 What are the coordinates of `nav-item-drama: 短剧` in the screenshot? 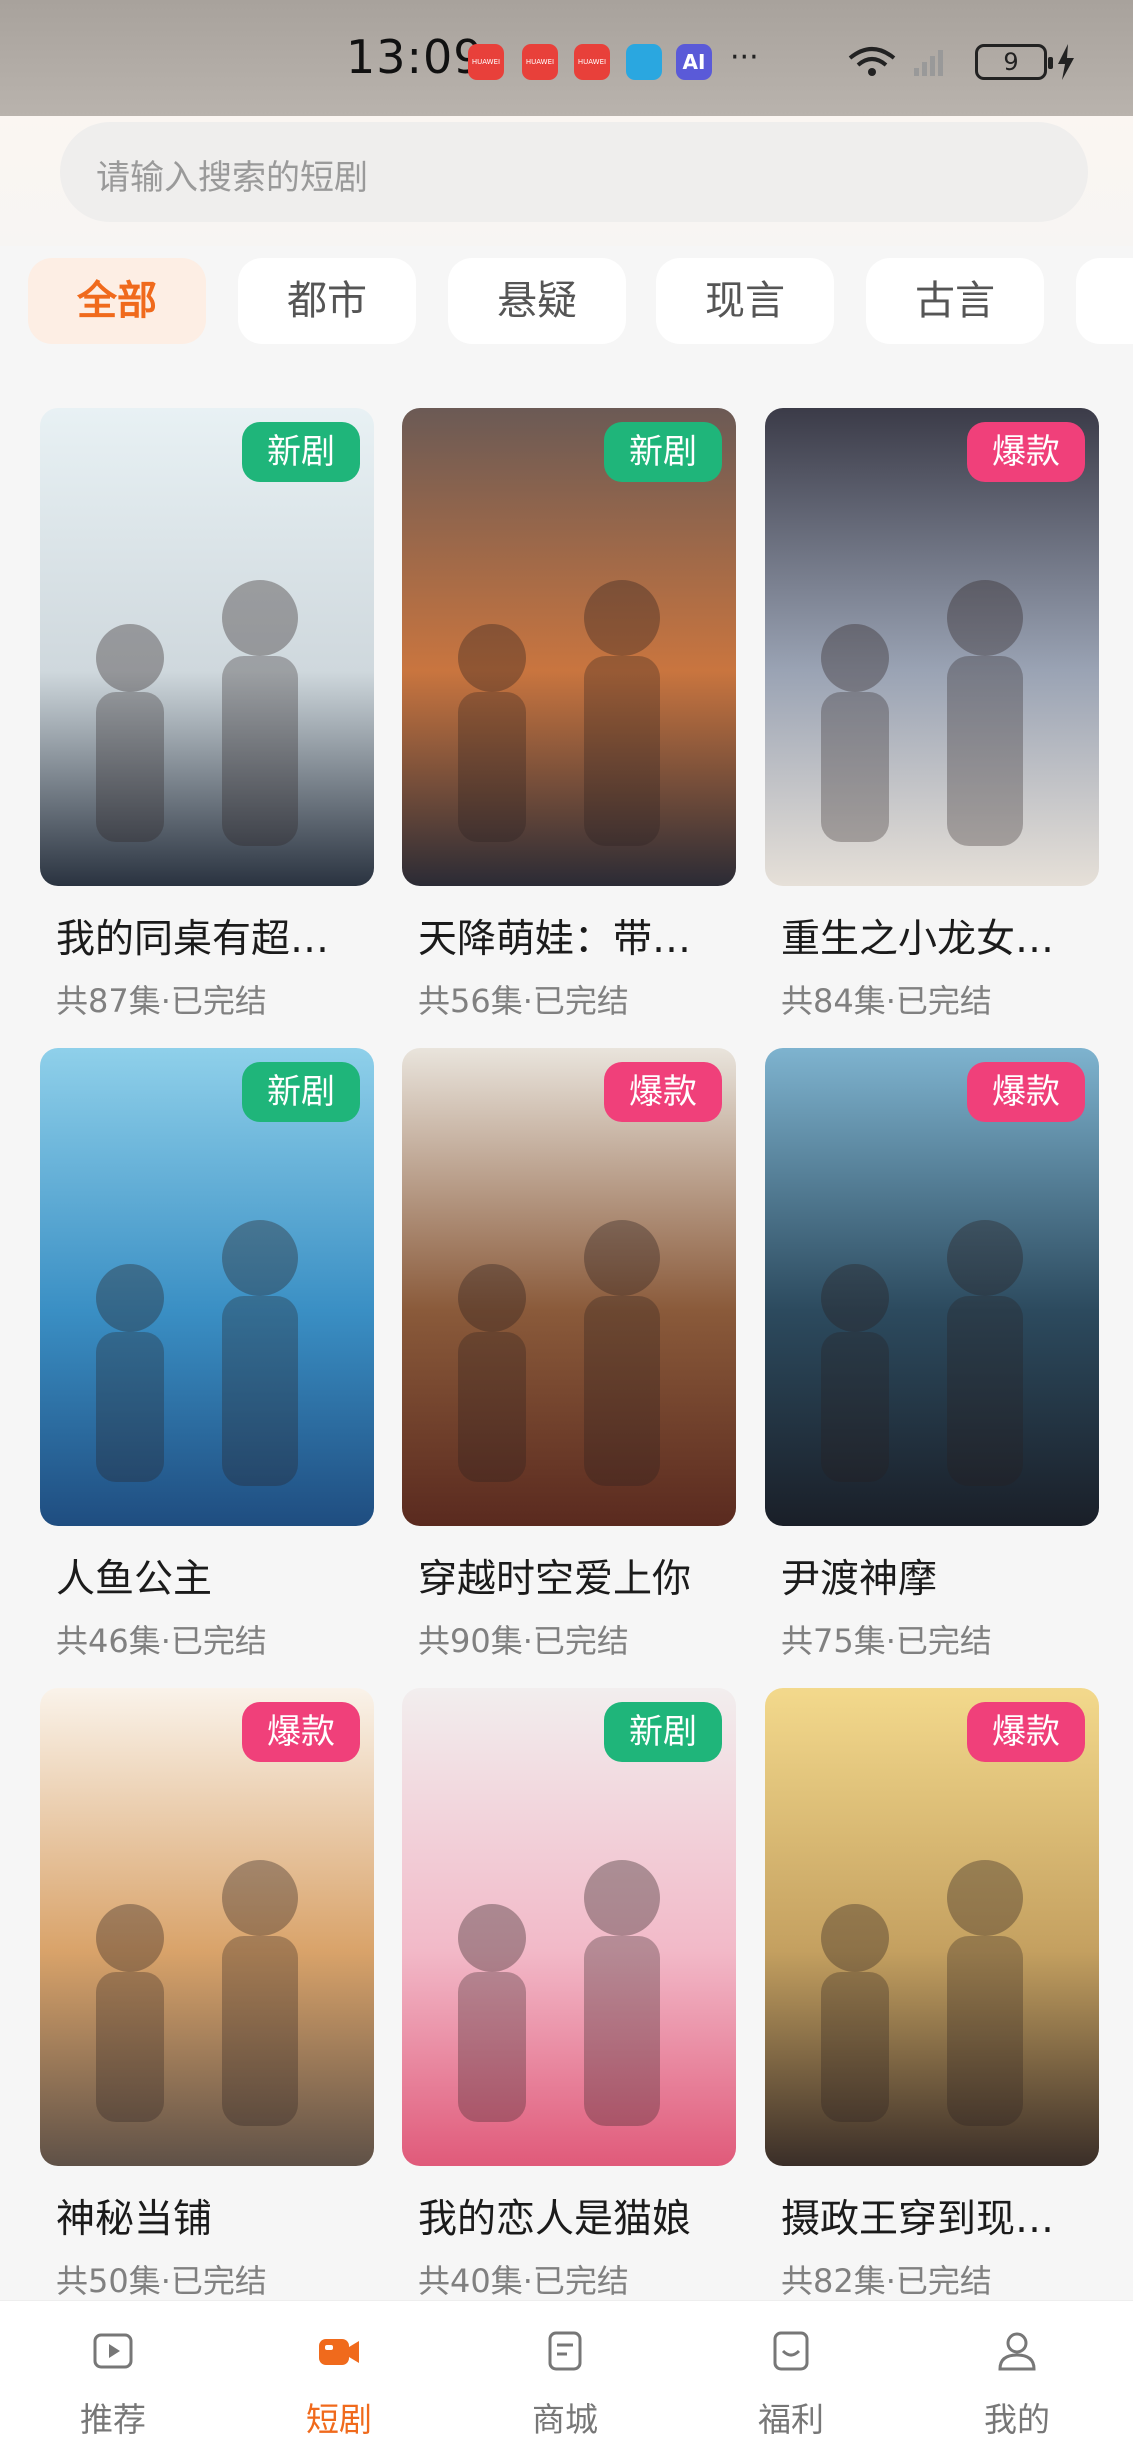 It's located at (339, 2377).